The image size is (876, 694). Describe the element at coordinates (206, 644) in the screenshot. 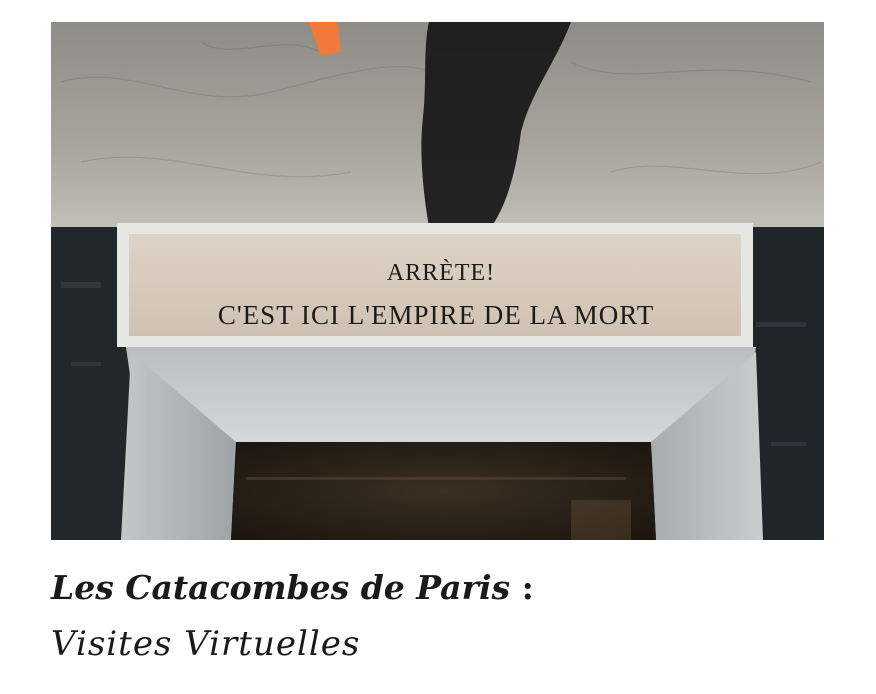

I see `caption-subtitle: Visites Virtuelles` at that location.